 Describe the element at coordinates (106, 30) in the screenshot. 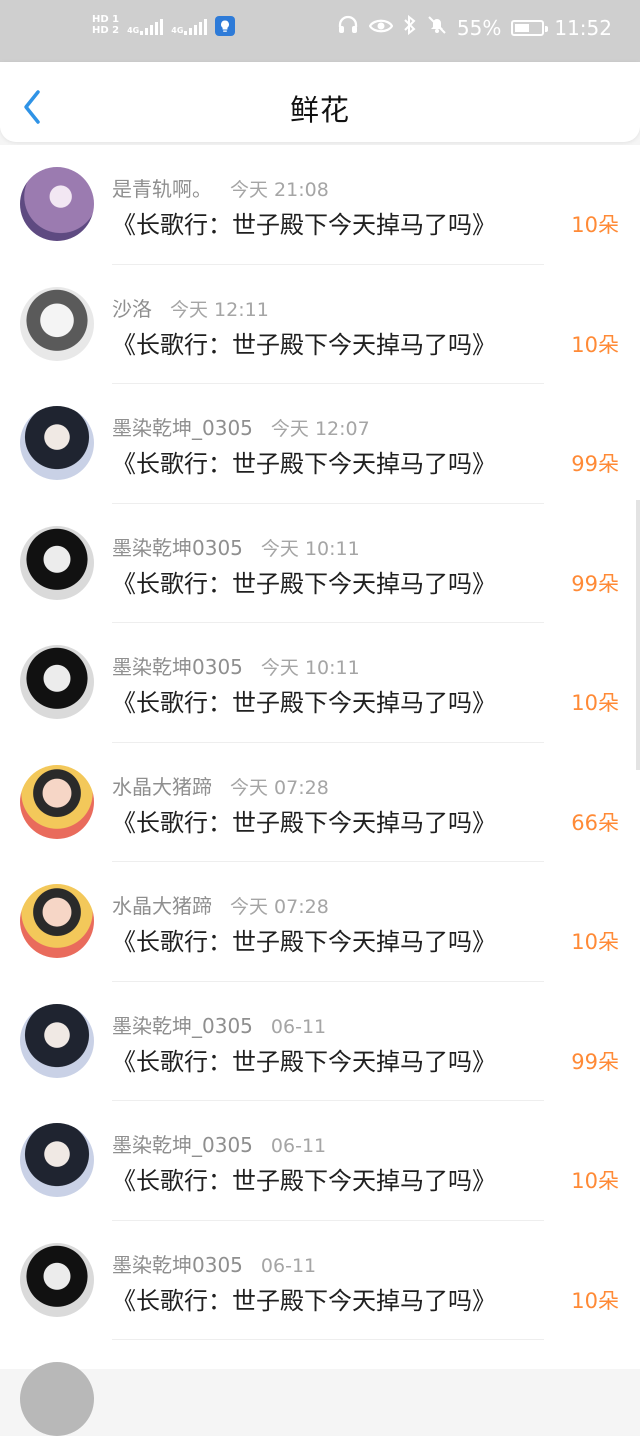

I see `hd2-label: HD 2` at that location.